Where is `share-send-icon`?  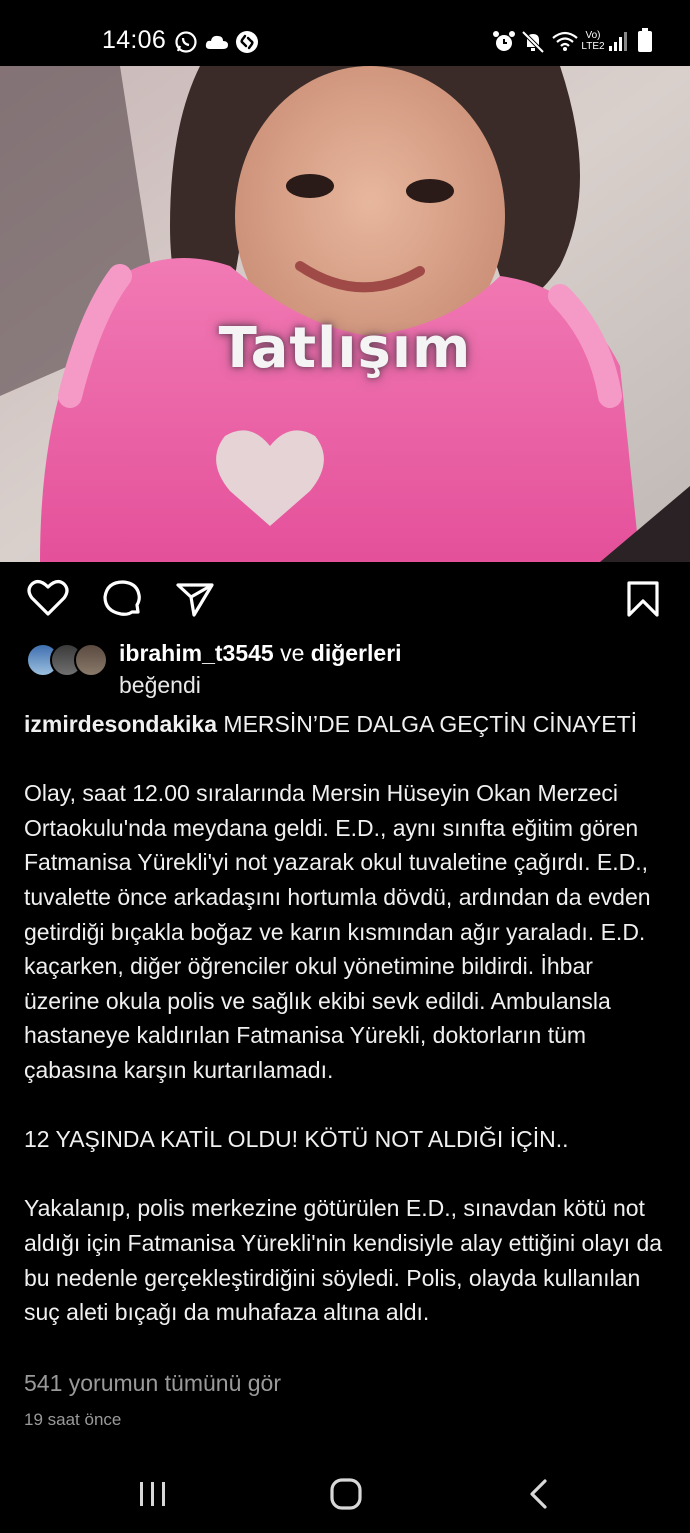
share-send-icon is located at coordinates (195, 602).